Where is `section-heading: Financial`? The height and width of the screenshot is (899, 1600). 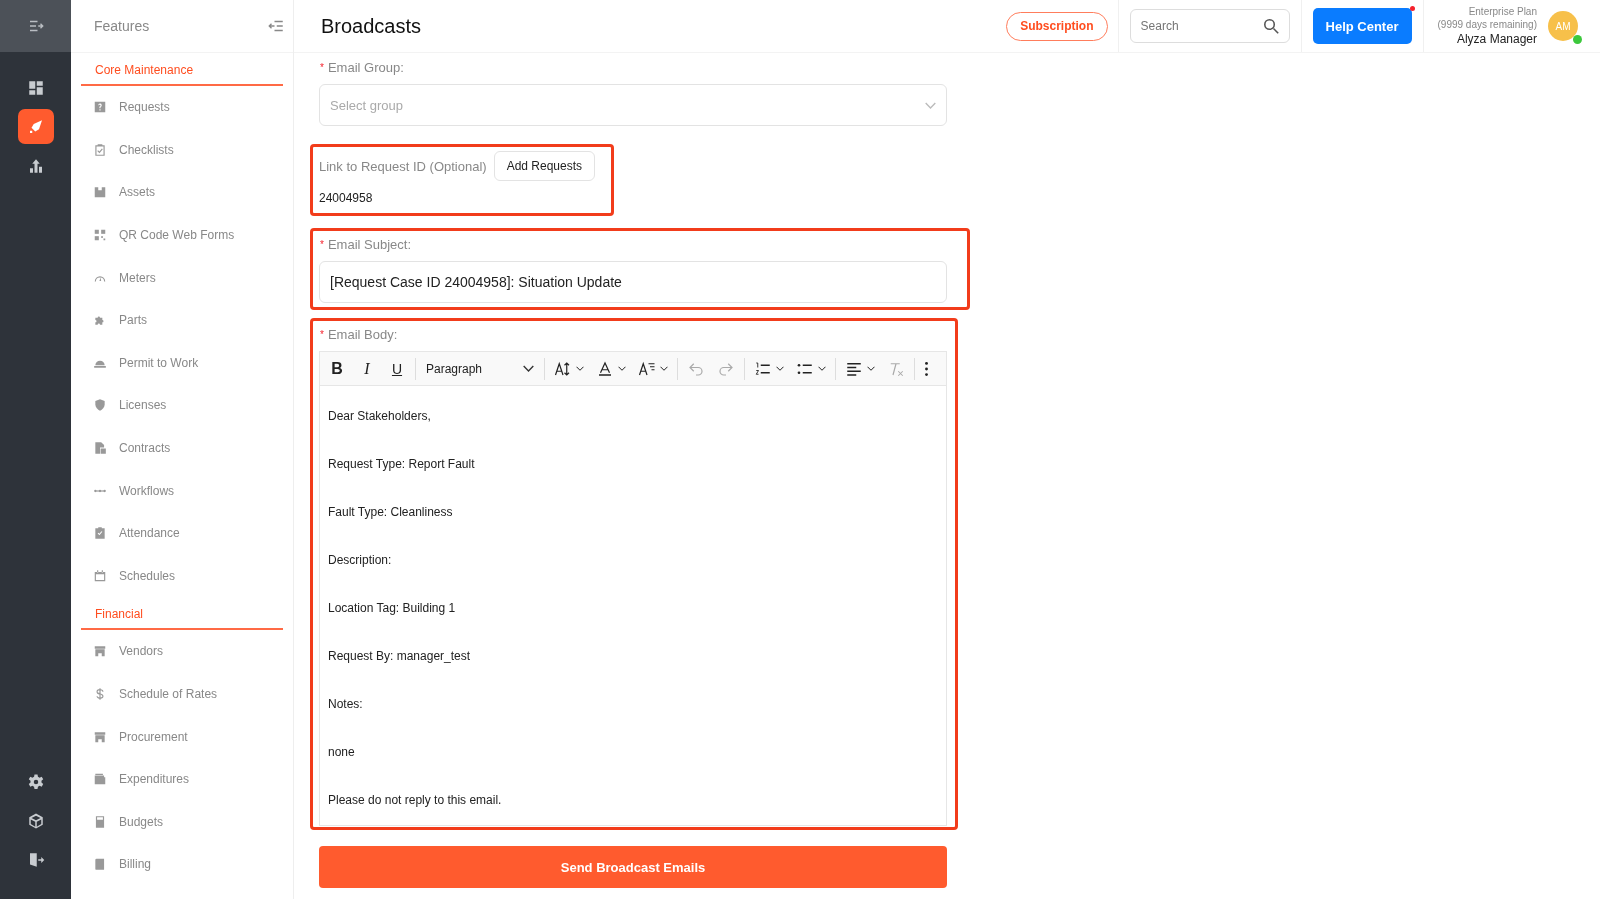 section-heading: Financial is located at coordinates (182, 614).